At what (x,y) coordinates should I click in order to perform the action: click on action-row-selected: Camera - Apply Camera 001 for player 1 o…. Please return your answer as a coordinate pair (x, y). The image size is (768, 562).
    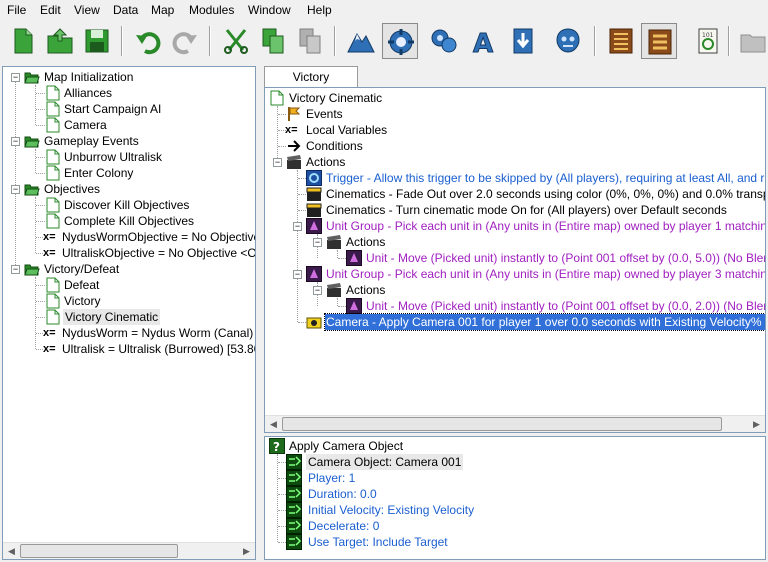
    Looking at the image, I should click on (515, 322).